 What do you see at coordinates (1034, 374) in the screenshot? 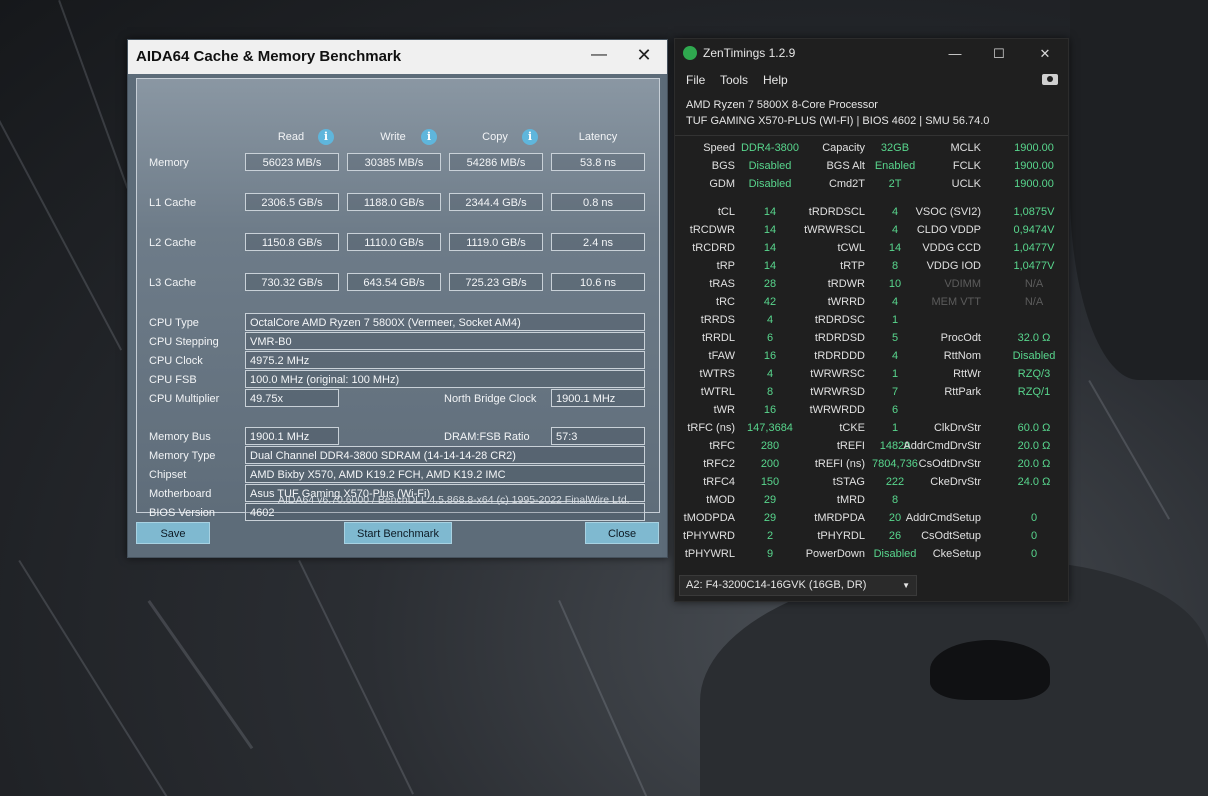
I see `value-rttwr: RZQ/3` at bounding box center [1034, 374].